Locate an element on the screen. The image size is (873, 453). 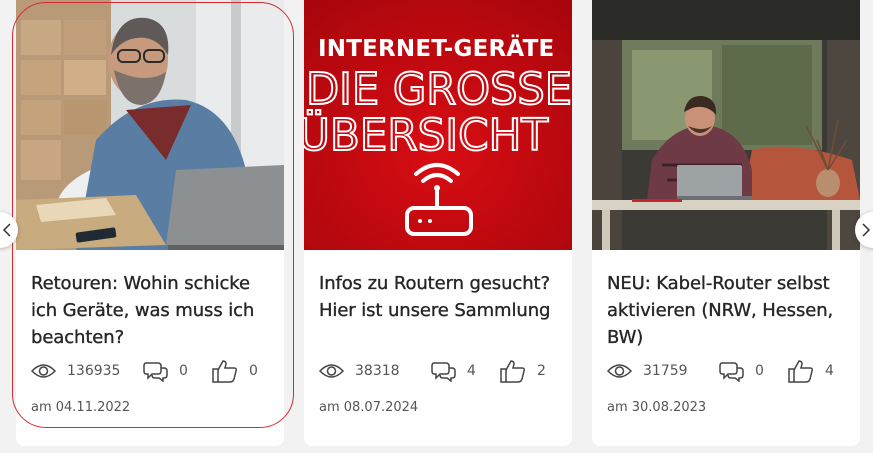
article-date: am 08.07.2024 is located at coordinates (369, 407).